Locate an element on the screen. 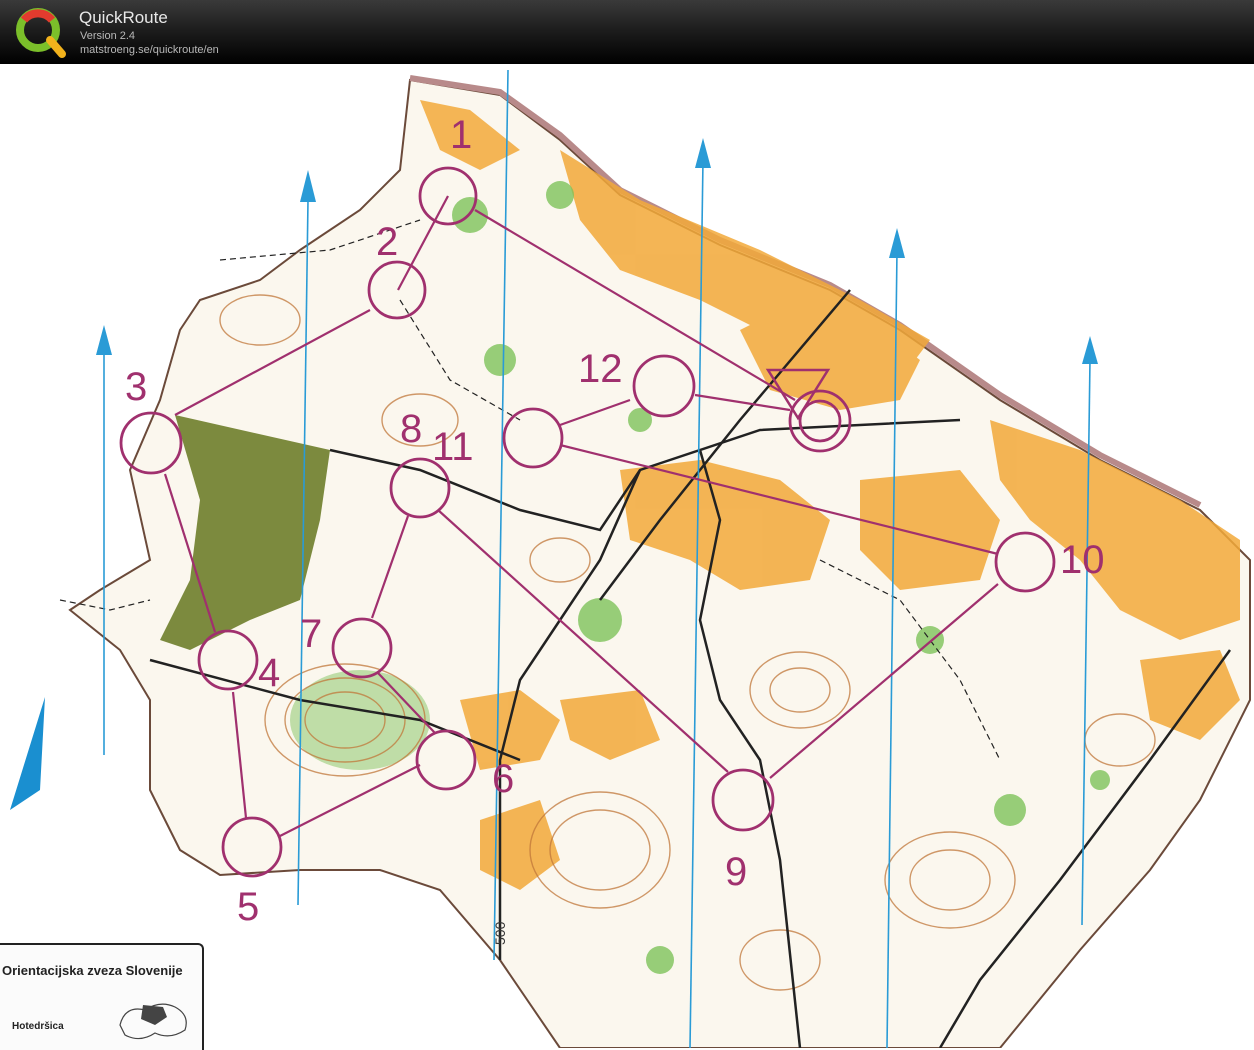  quickroute-logo-icon is located at coordinates (41, 33).